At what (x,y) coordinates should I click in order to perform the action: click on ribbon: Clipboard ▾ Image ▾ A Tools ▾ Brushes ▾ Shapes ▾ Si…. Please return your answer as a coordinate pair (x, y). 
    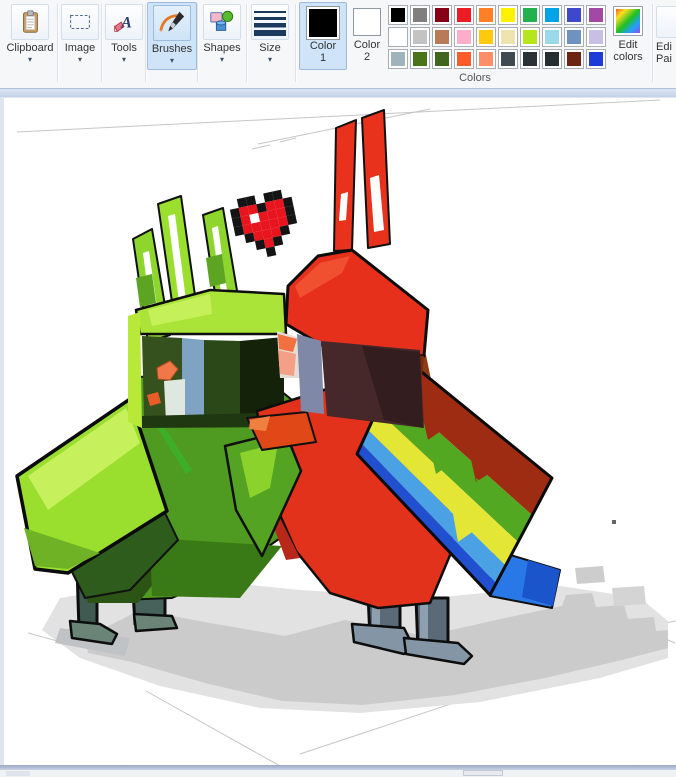
    Looking at the image, I should click on (338, 44).